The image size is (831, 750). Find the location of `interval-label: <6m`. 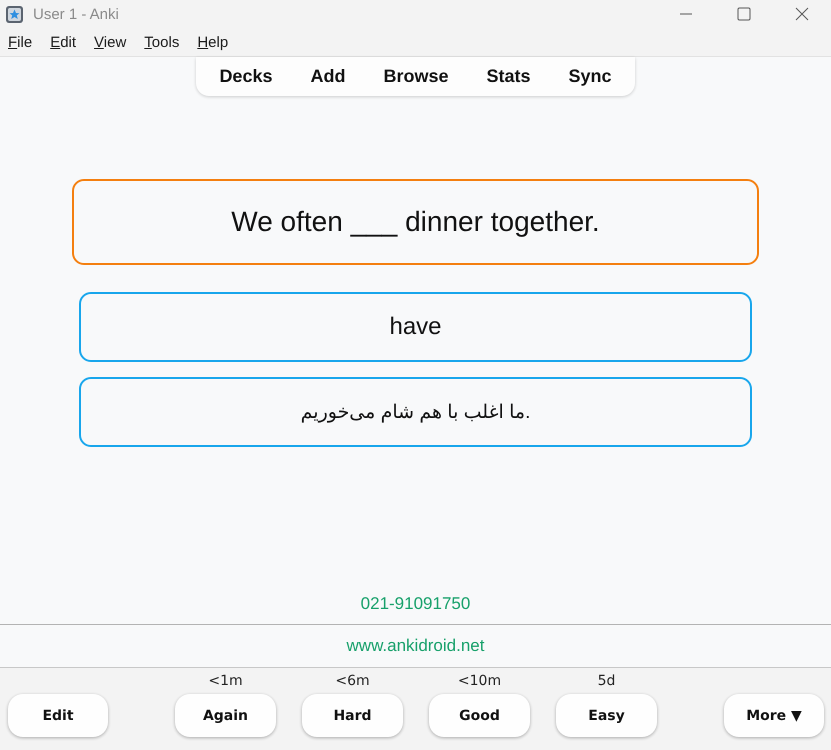

interval-label: <6m is located at coordinates (352, 681).